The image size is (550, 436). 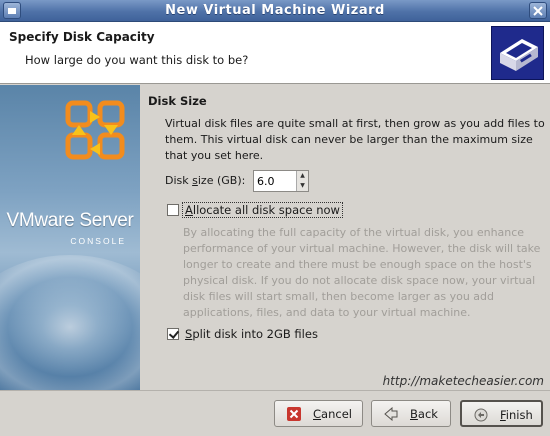 I want to click on product-subtitle: CONSOLE, so click(x=98, y=241).